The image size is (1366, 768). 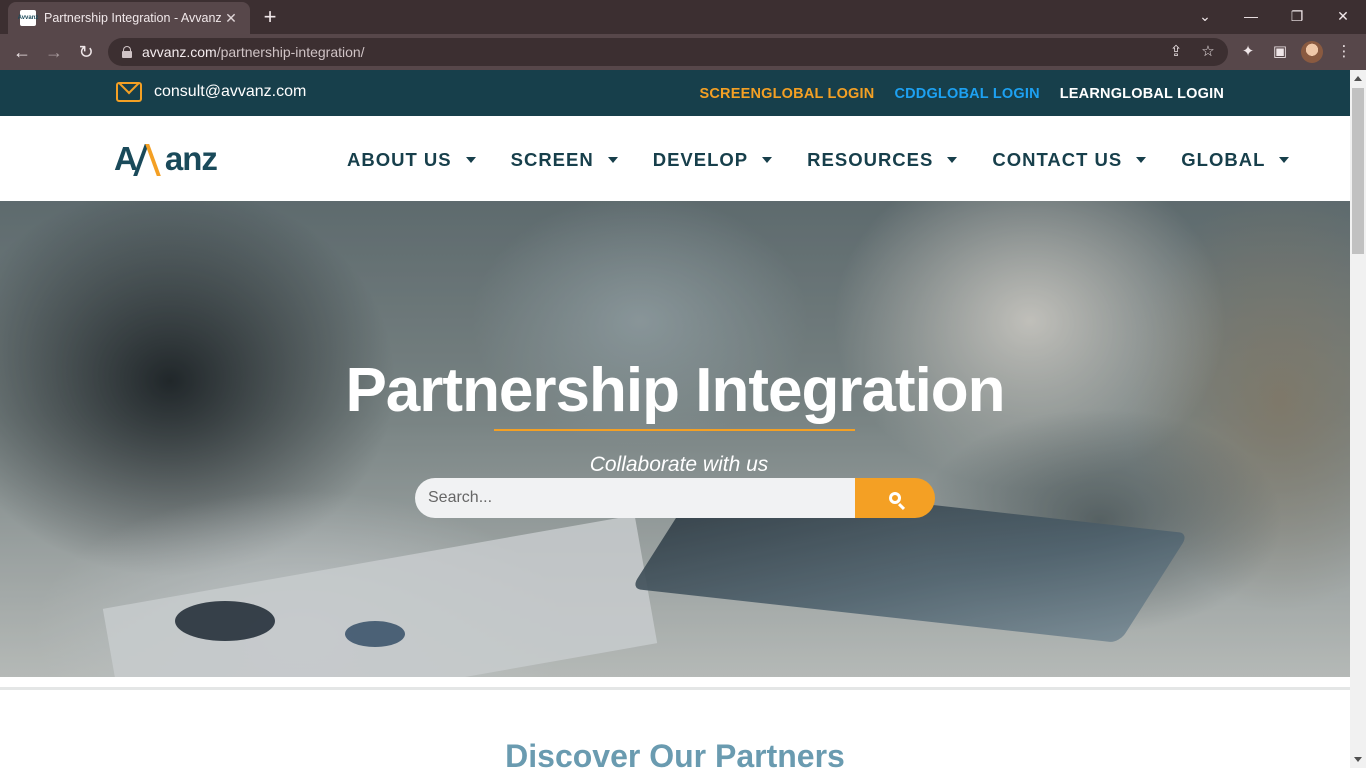 I want to click on email-text: consult@avvanz.com, so click(x=230, y=91).